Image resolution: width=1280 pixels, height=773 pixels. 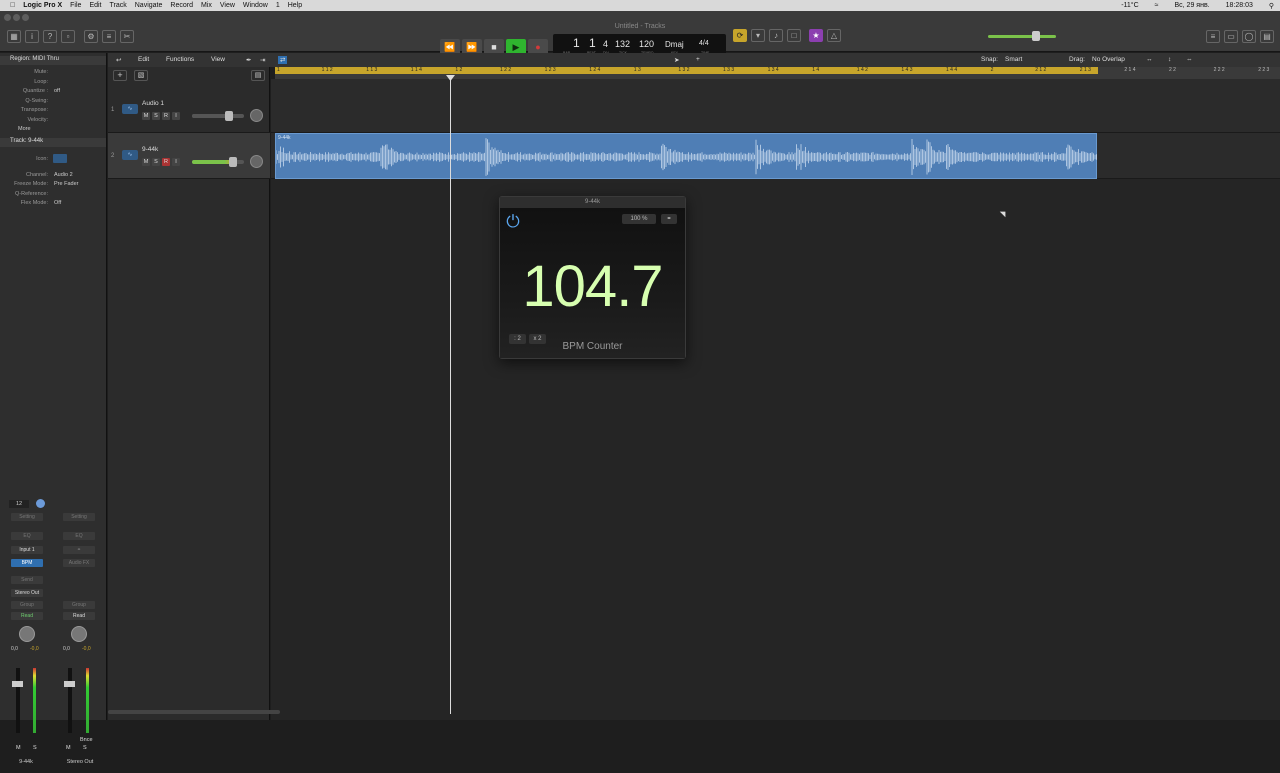 I want to click on lcd-tempo: 120, so click(x=646, y=44).